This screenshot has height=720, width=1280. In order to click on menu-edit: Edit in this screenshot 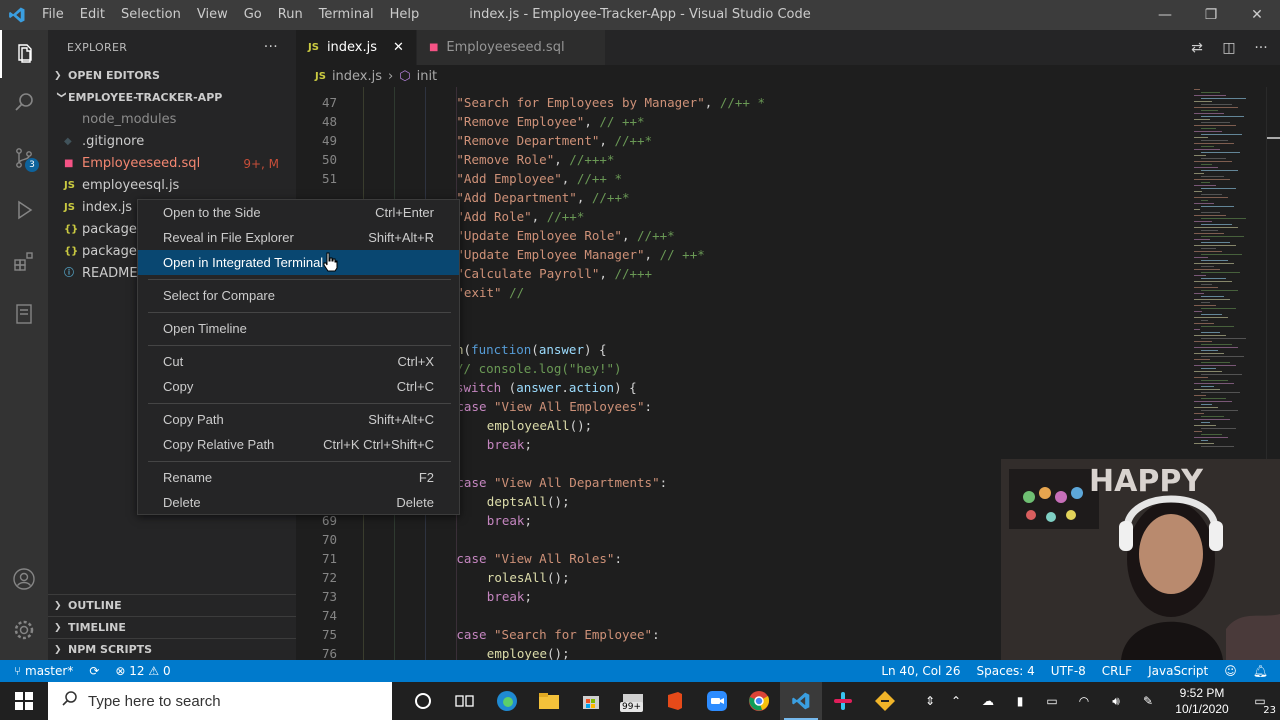, I will do `click(92, 15)`.